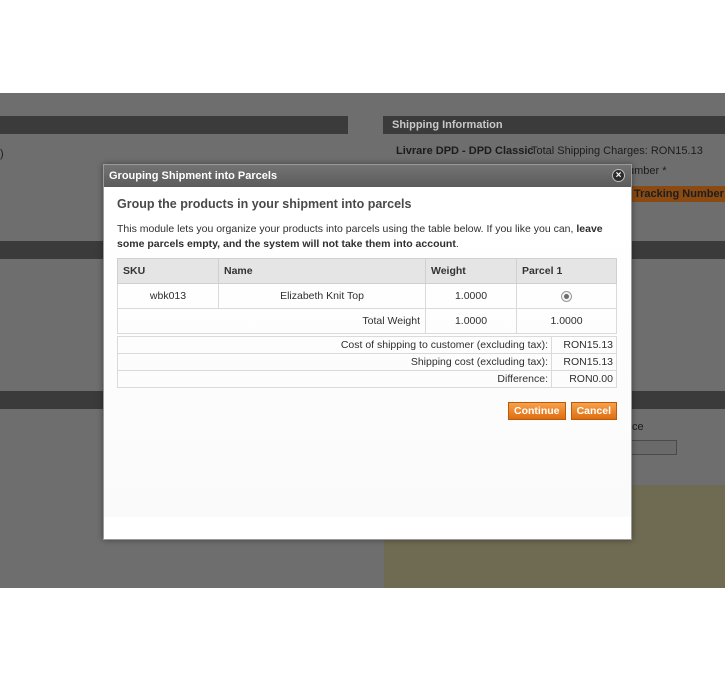  What do you see at coordinates (447, 125) in the screenshot?
I see `bg-shipping-info-heading: Shipping Information` at bounding box center [447, 125].